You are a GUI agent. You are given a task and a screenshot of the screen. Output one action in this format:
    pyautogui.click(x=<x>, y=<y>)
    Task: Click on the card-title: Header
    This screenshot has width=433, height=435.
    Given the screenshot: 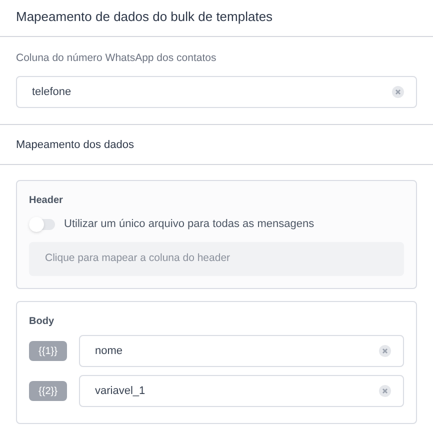 What is the action you would take?
    pyautogui.click(x=46, y=201)
    